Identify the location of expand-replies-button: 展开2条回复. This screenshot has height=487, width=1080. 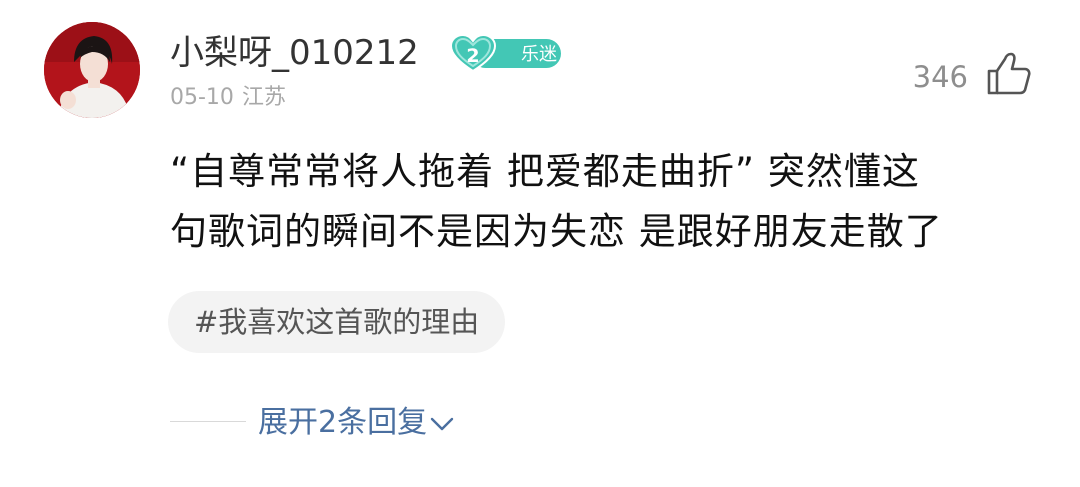
(356, 423).